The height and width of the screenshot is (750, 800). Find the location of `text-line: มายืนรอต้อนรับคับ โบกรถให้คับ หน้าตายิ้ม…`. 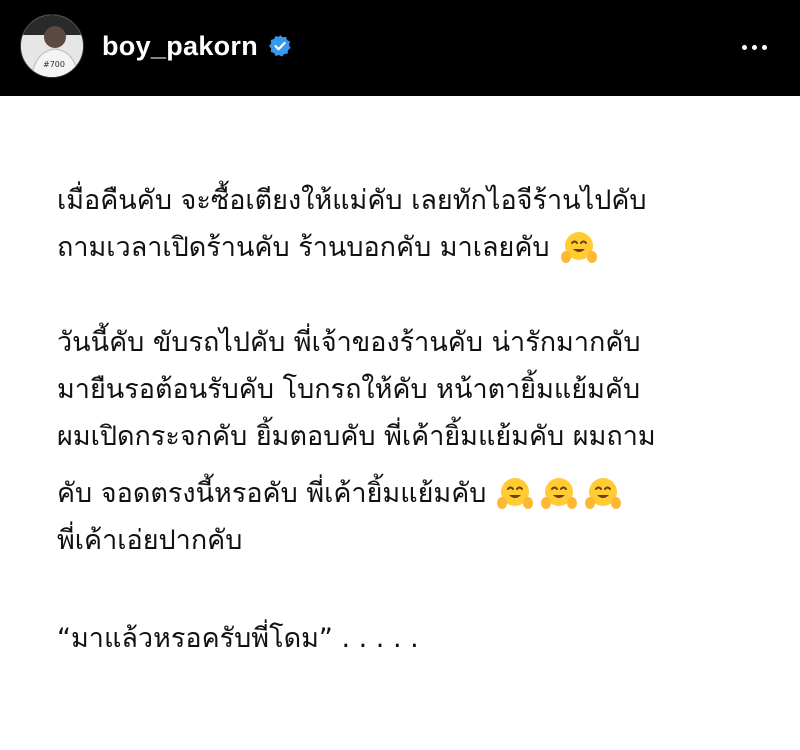

text-line: มายืนรอต้อนรับคับ โบกรถให้คับ หน้าตายิ้ม… is located at coordinates (349, 389).